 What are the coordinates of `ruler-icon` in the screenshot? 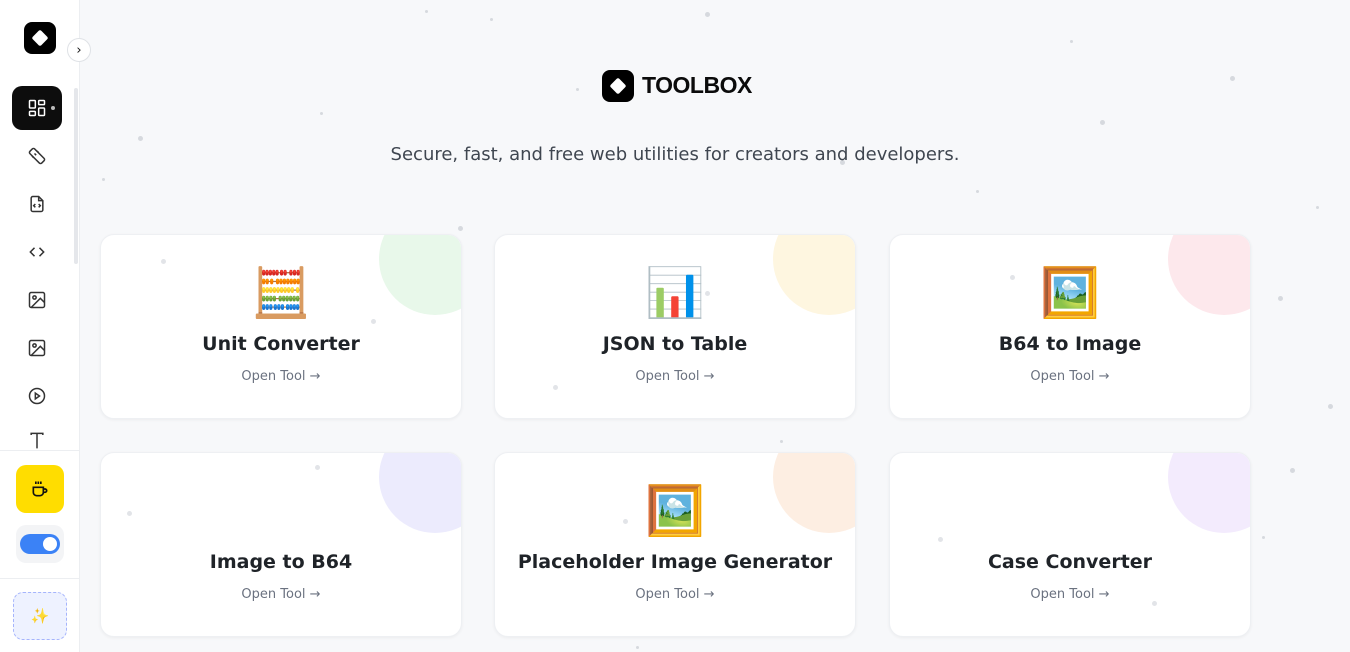 It's located at (37, 156).